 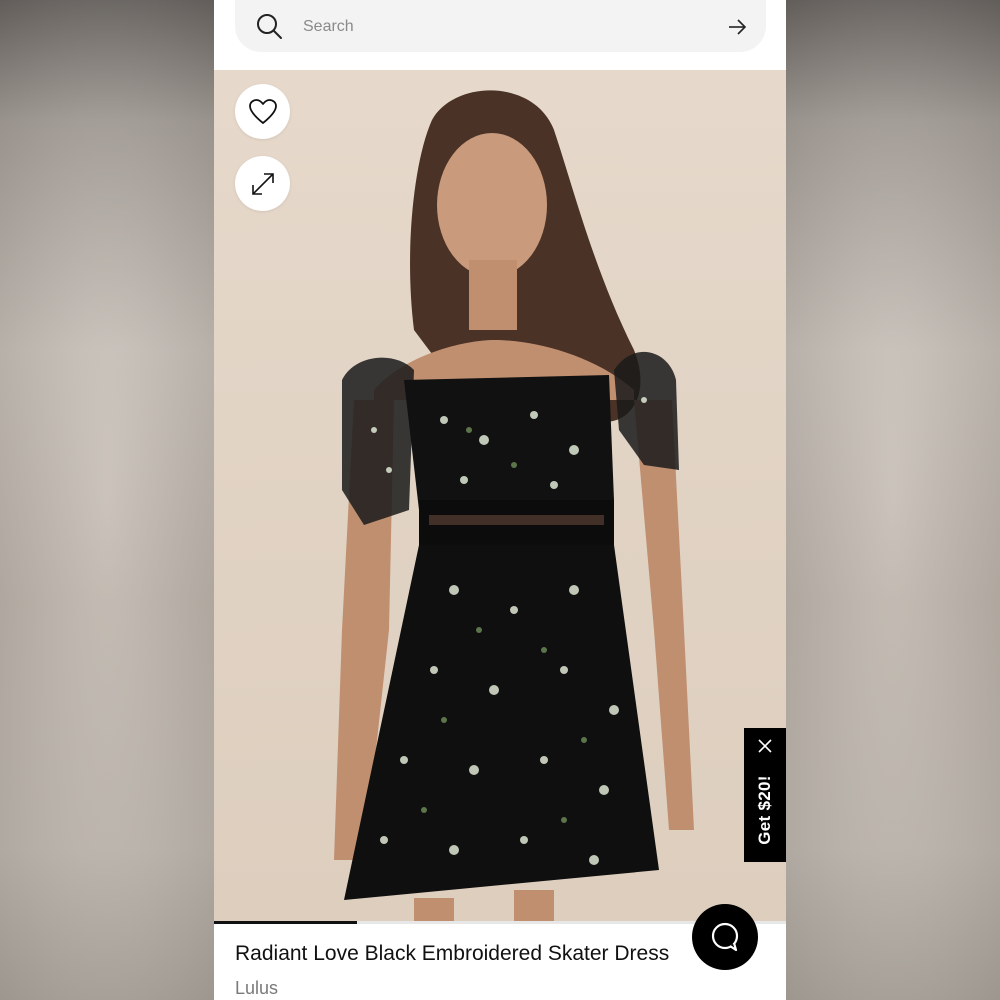 I want to click on product-brand: Lulus, so click(x=256, y=988).